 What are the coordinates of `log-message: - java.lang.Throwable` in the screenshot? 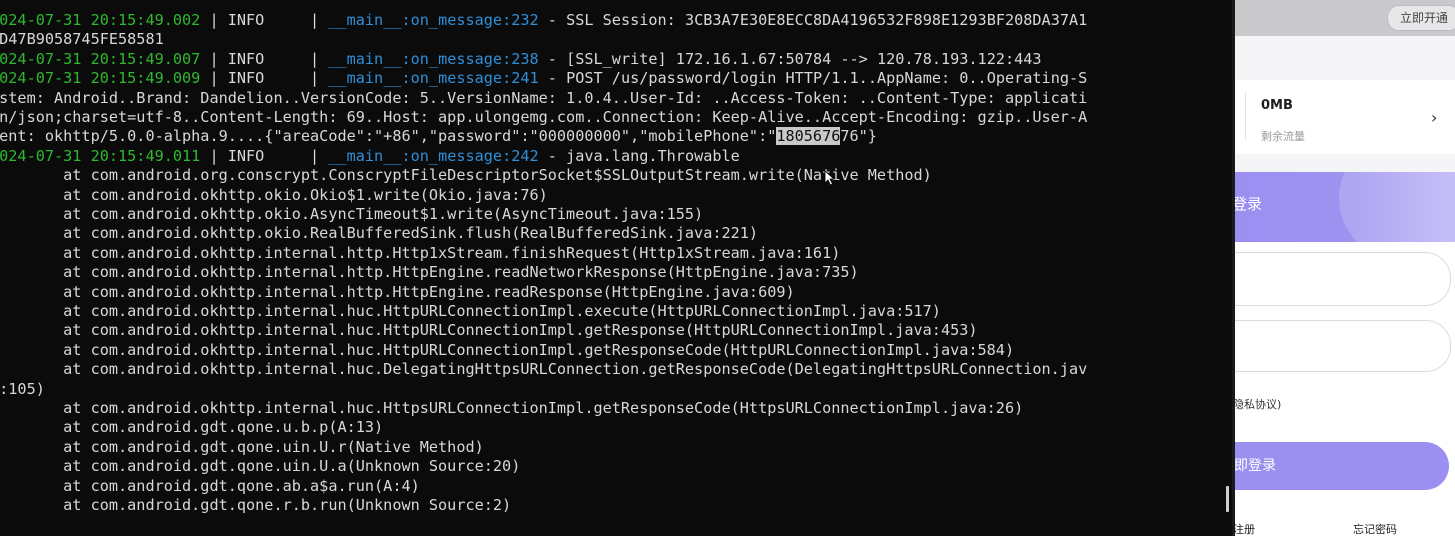 It's located at (639, 155).